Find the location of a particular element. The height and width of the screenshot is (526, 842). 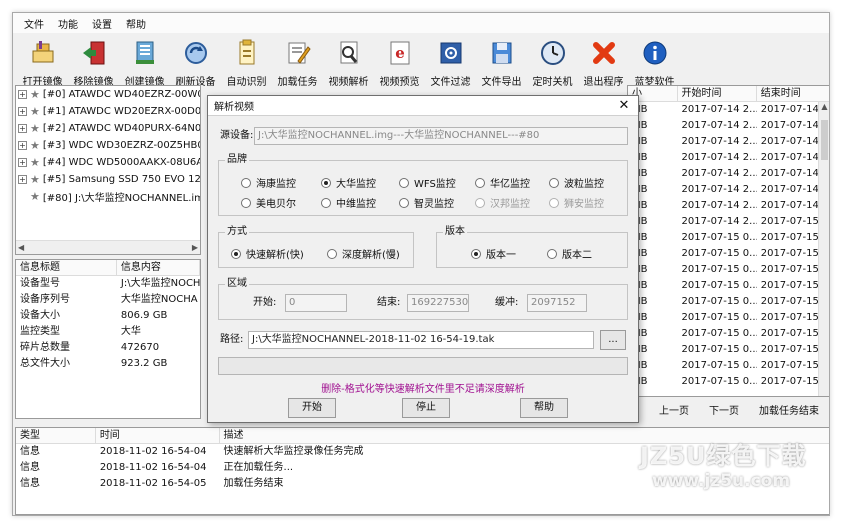

tree-item-2: + ★ [#2] ATAWDC WD40PURX-64N0A is located at coordinates (108, 128).